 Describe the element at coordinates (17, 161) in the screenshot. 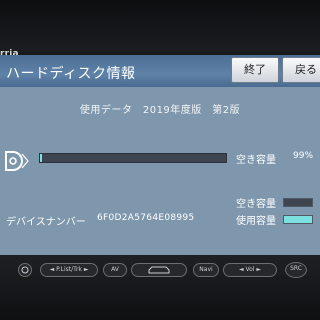

I see `hard-disk-icon` at that location.